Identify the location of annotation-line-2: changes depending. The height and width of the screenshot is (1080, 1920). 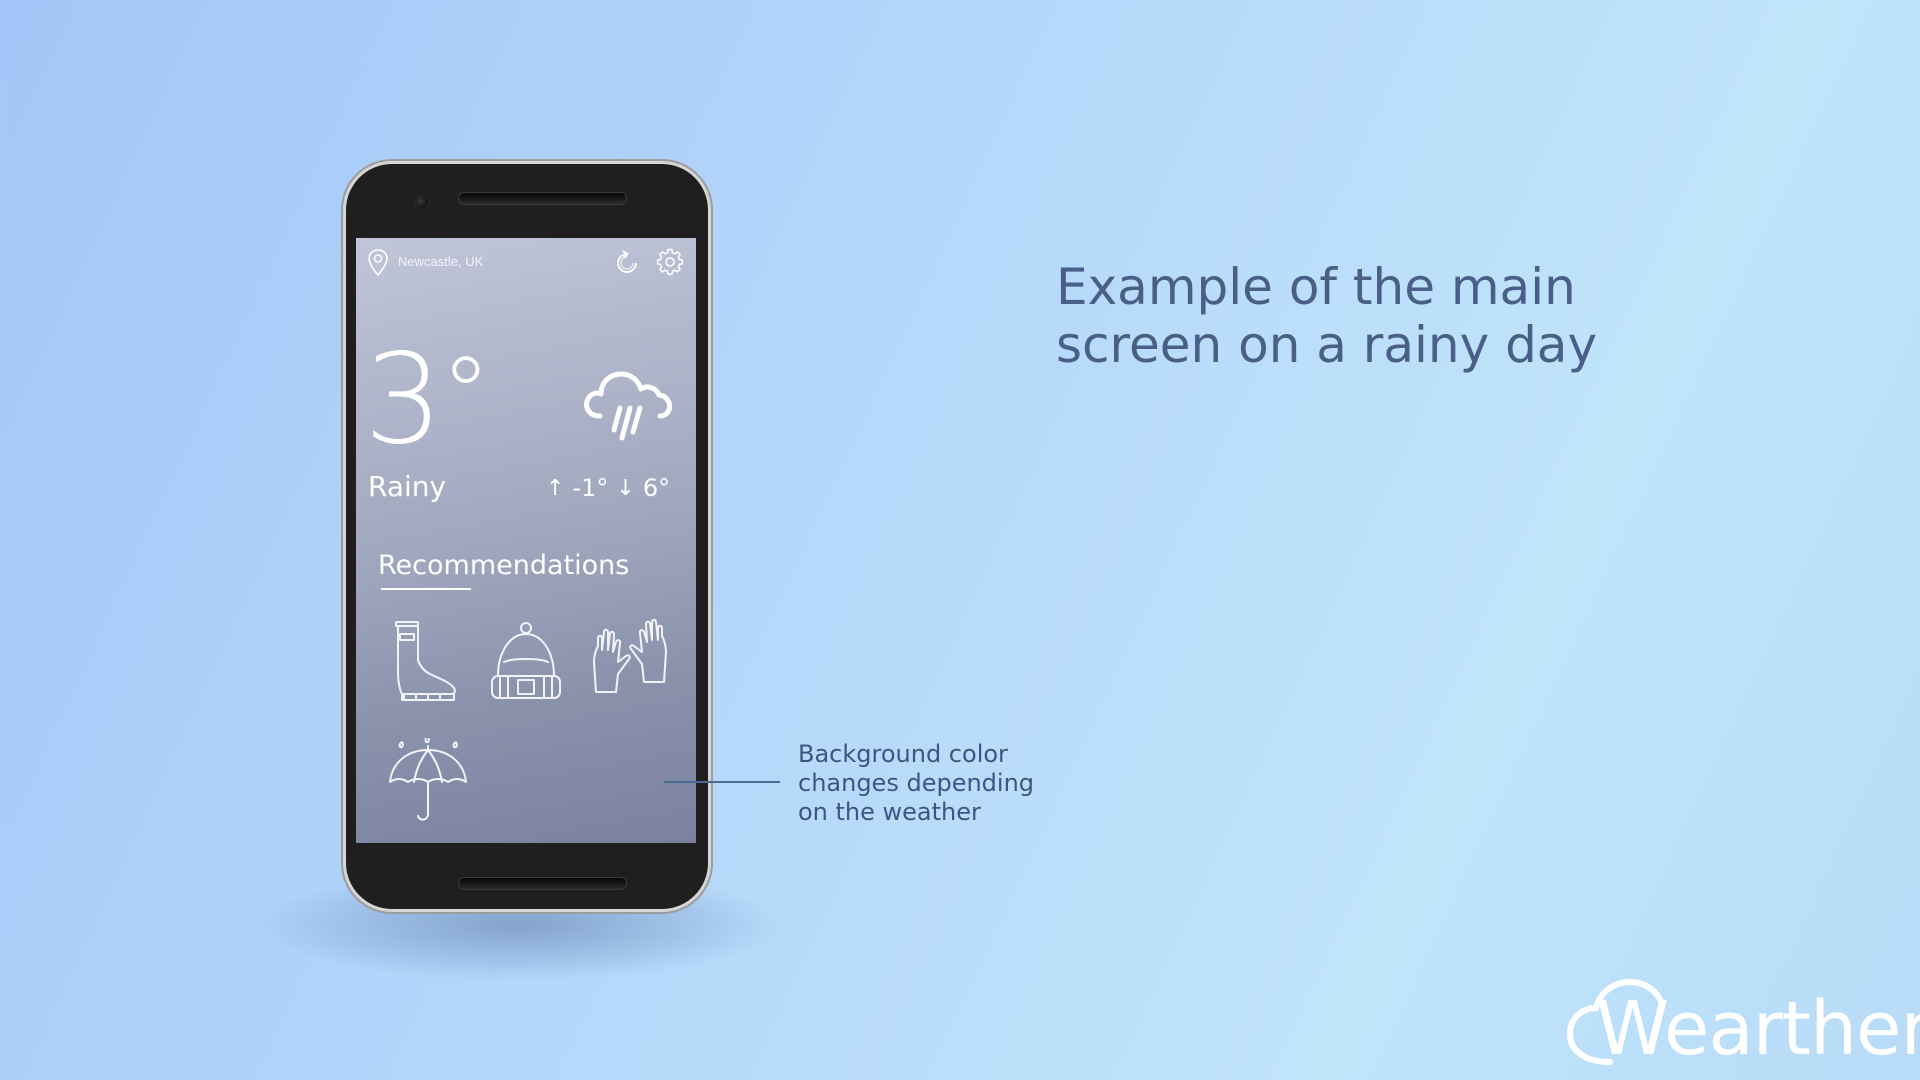
(916, 783).